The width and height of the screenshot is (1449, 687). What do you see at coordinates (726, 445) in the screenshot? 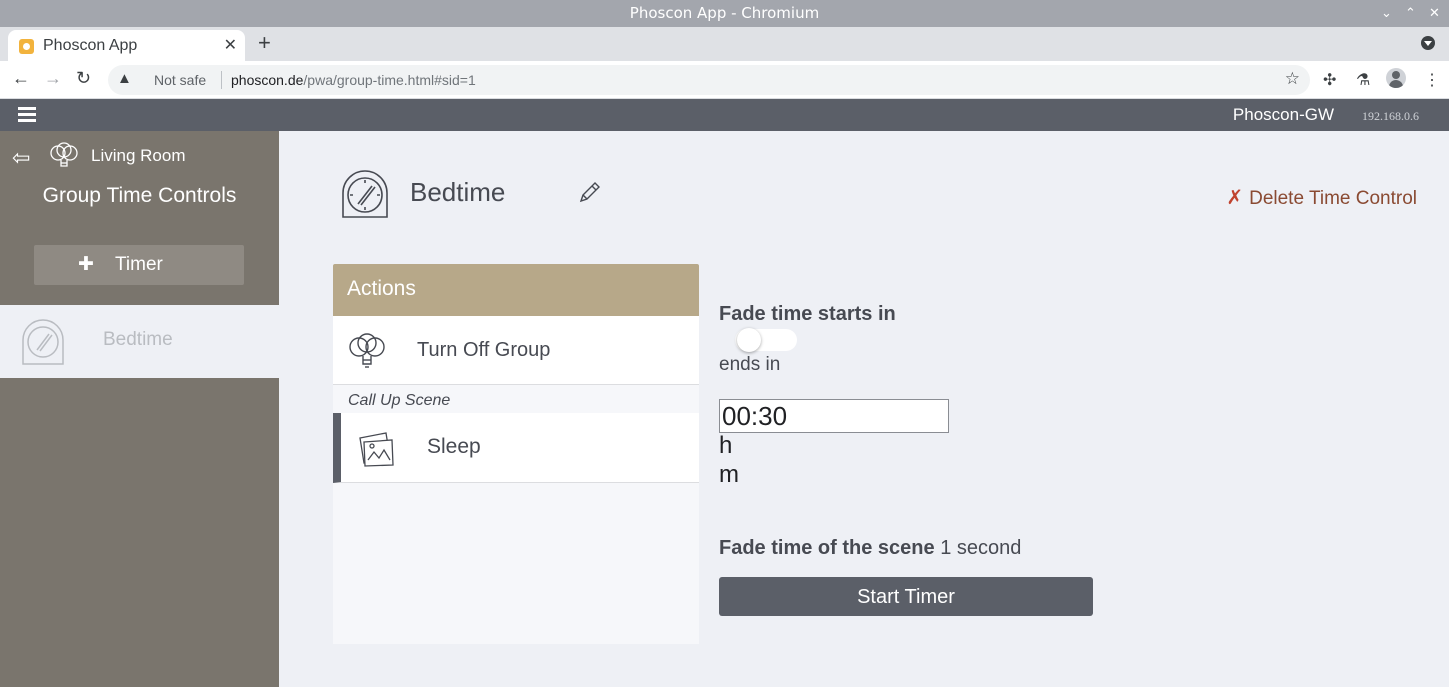
I see `hours-unit-label: h` at bounding box center [726, 445].